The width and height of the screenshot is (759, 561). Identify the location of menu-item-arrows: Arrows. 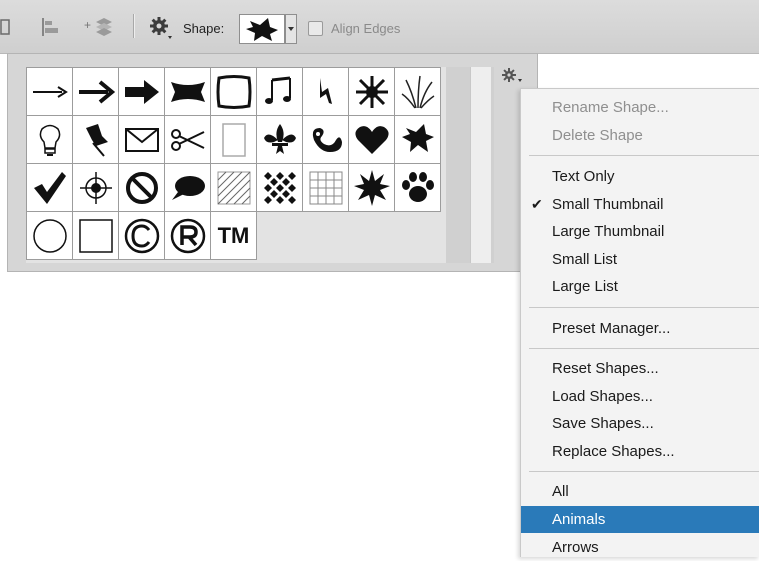
(640, 547).